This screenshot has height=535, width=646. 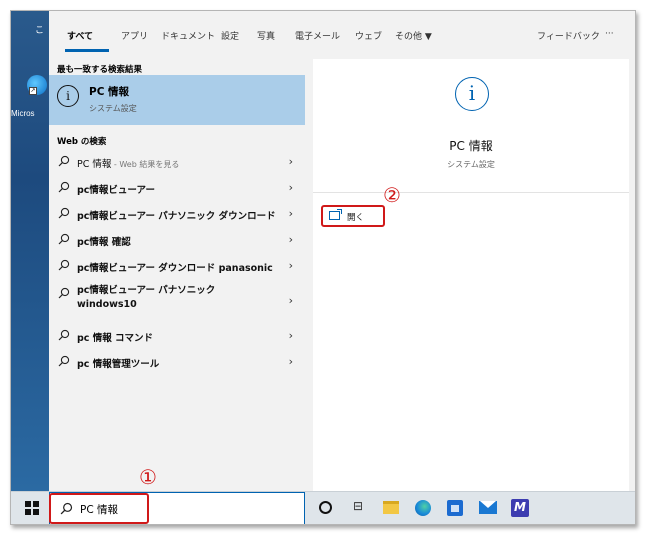 What do you see at coordinates (609, 34) in the screenshot?
I see `more-options-button: ···` at bounding box center [609, 34].